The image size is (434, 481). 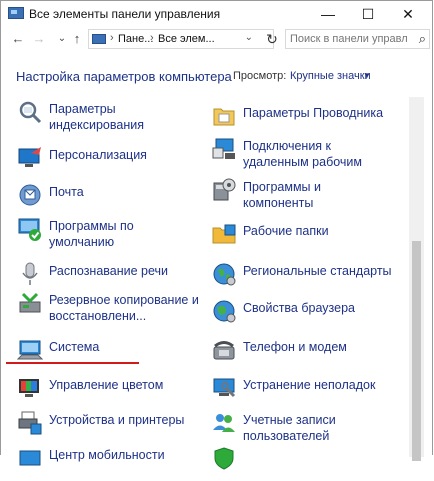 What do you see at coordinates (282, 195) in the screenshot?
I see `control-panel-item-label: Программы и компоненты` at bounding box center [282, 195].